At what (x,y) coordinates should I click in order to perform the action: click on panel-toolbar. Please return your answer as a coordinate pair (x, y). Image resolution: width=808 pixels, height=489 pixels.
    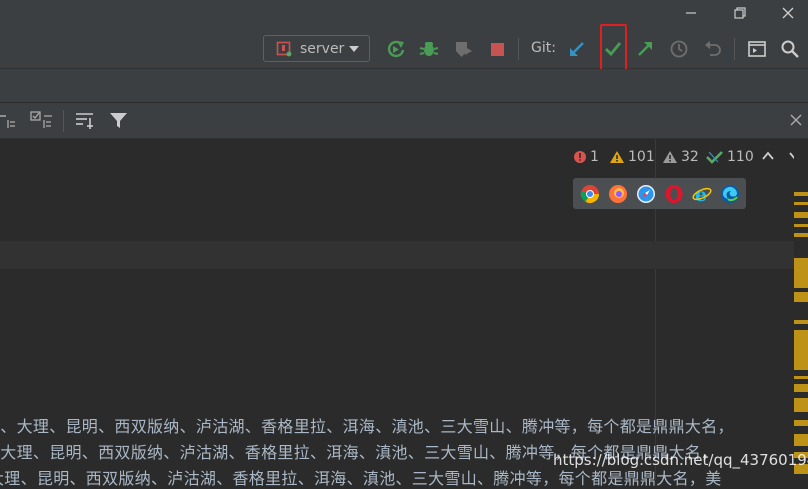
    Looking at the image, I should click on (404, 121).